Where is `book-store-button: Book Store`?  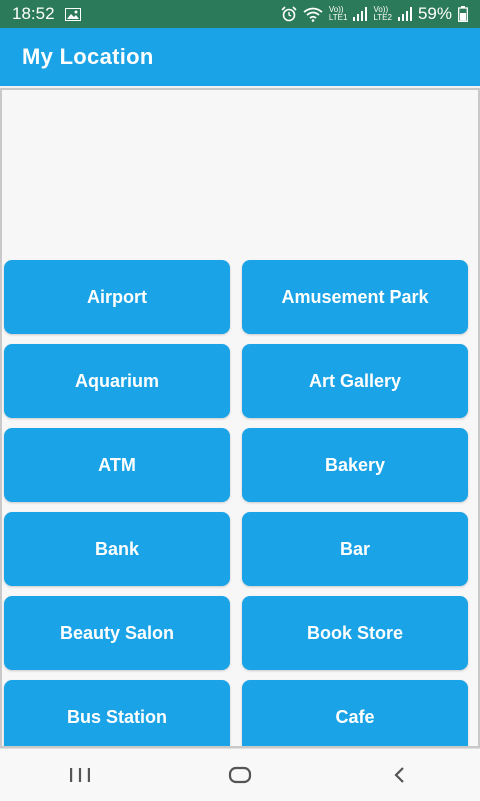
book-store-button: Book Store is located at coordinates (355, 633).